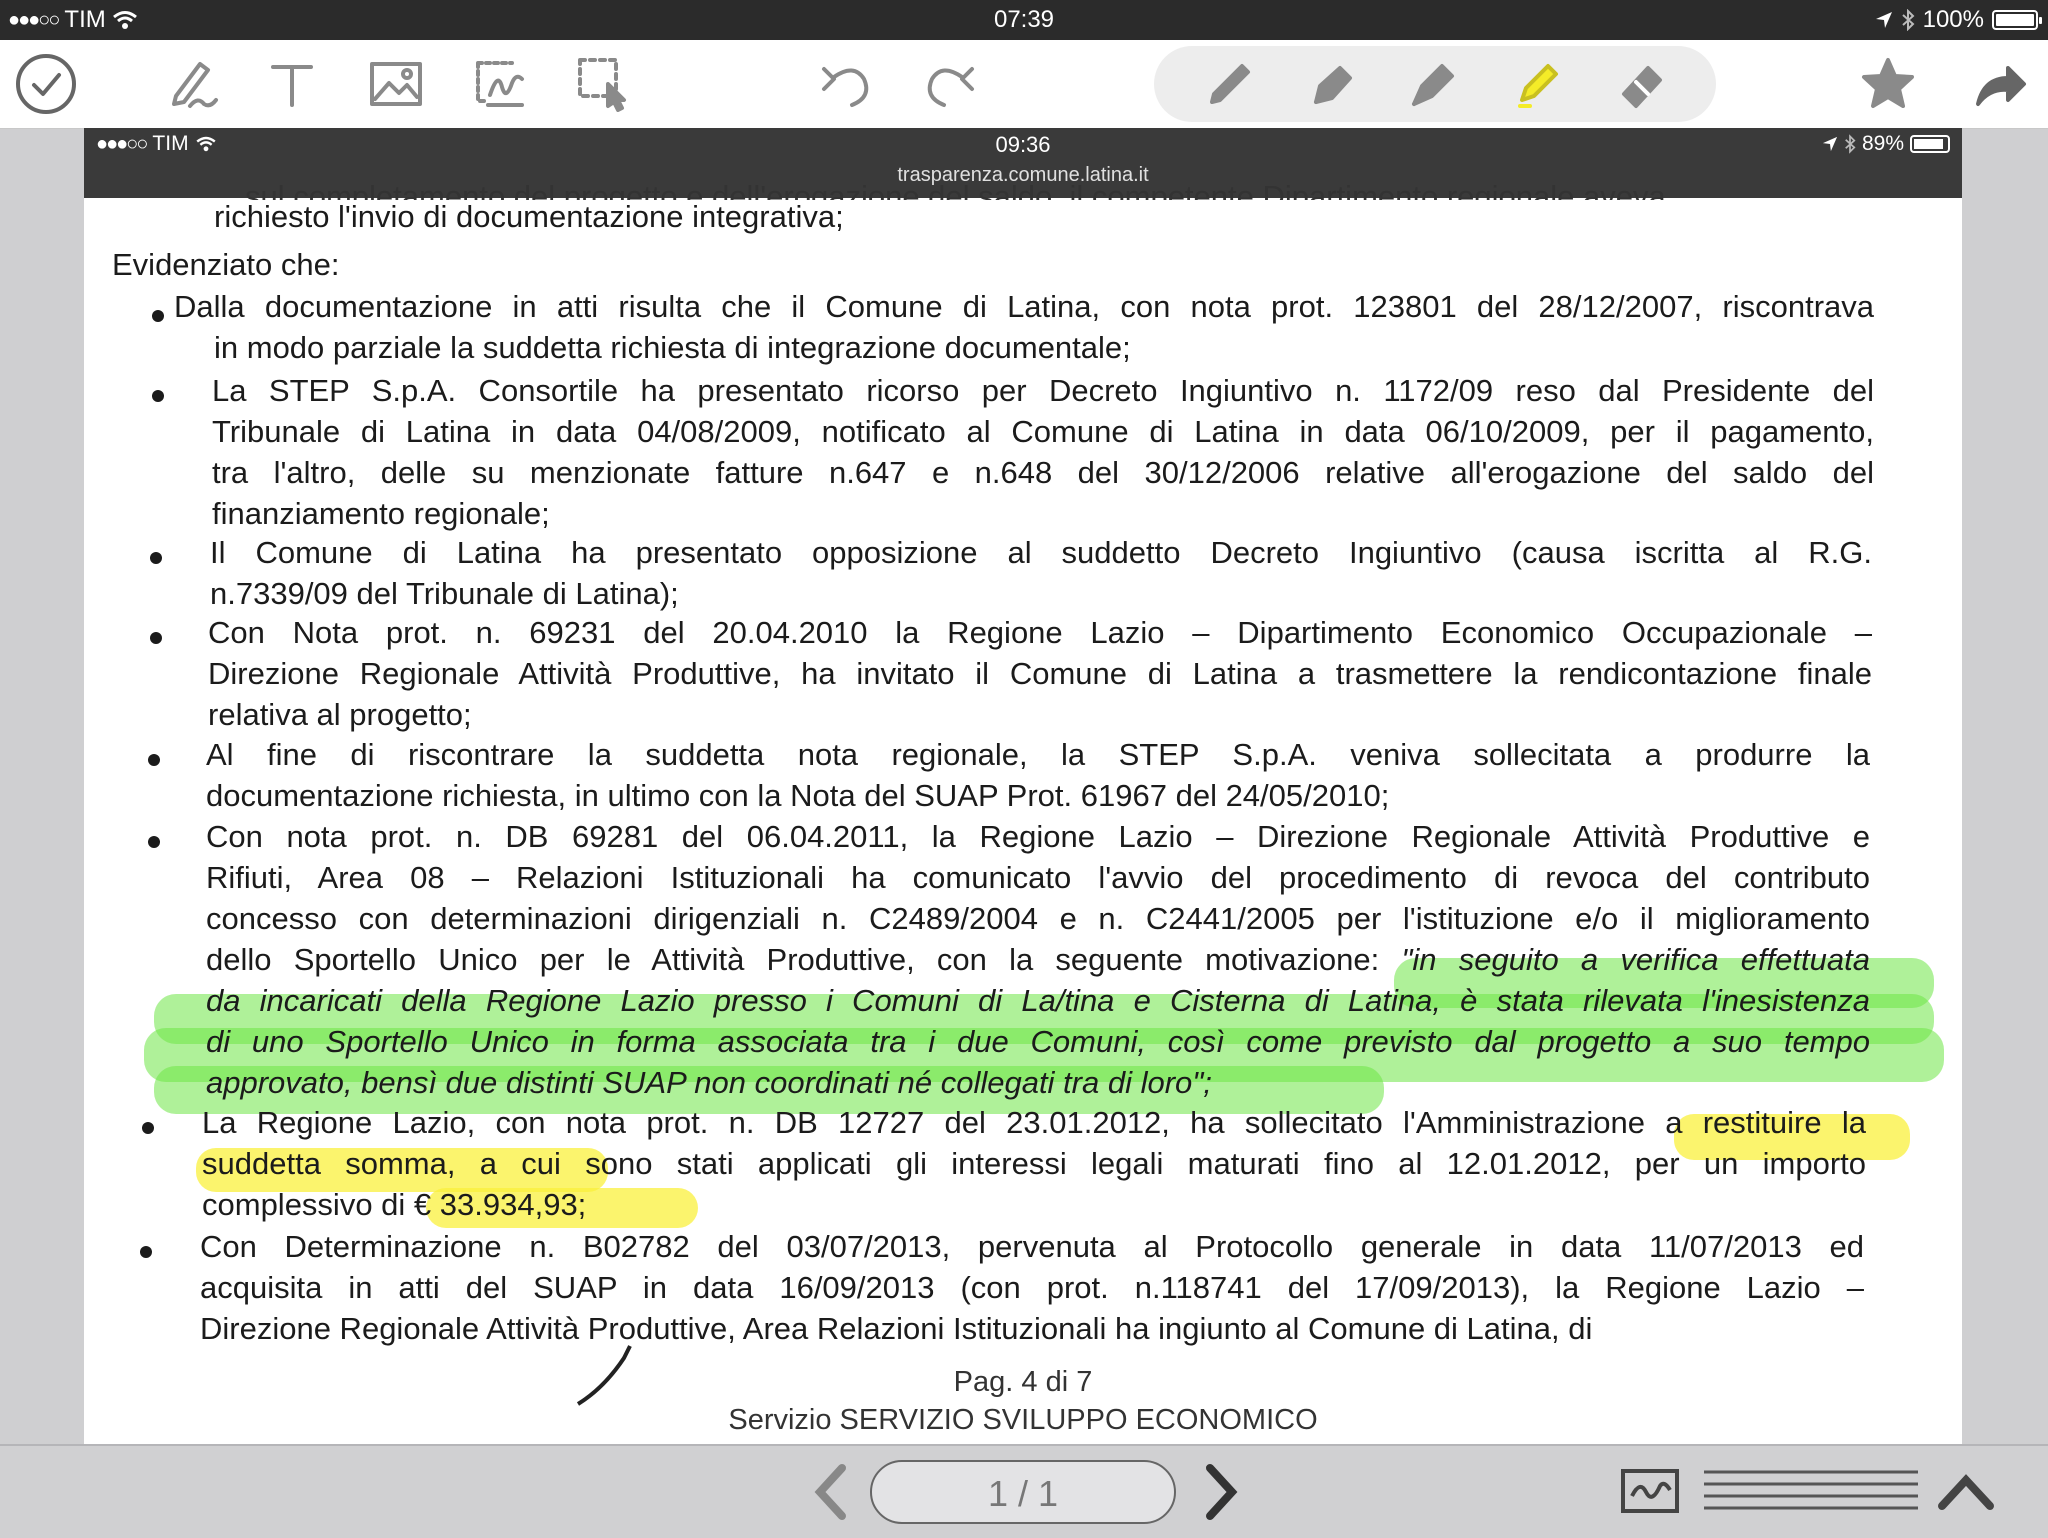 This screenshot has height=1538, width=2048. Describe the element at coordinates (1930, 144) in the screenshot. I see `embedded-battery-icon` at that location.